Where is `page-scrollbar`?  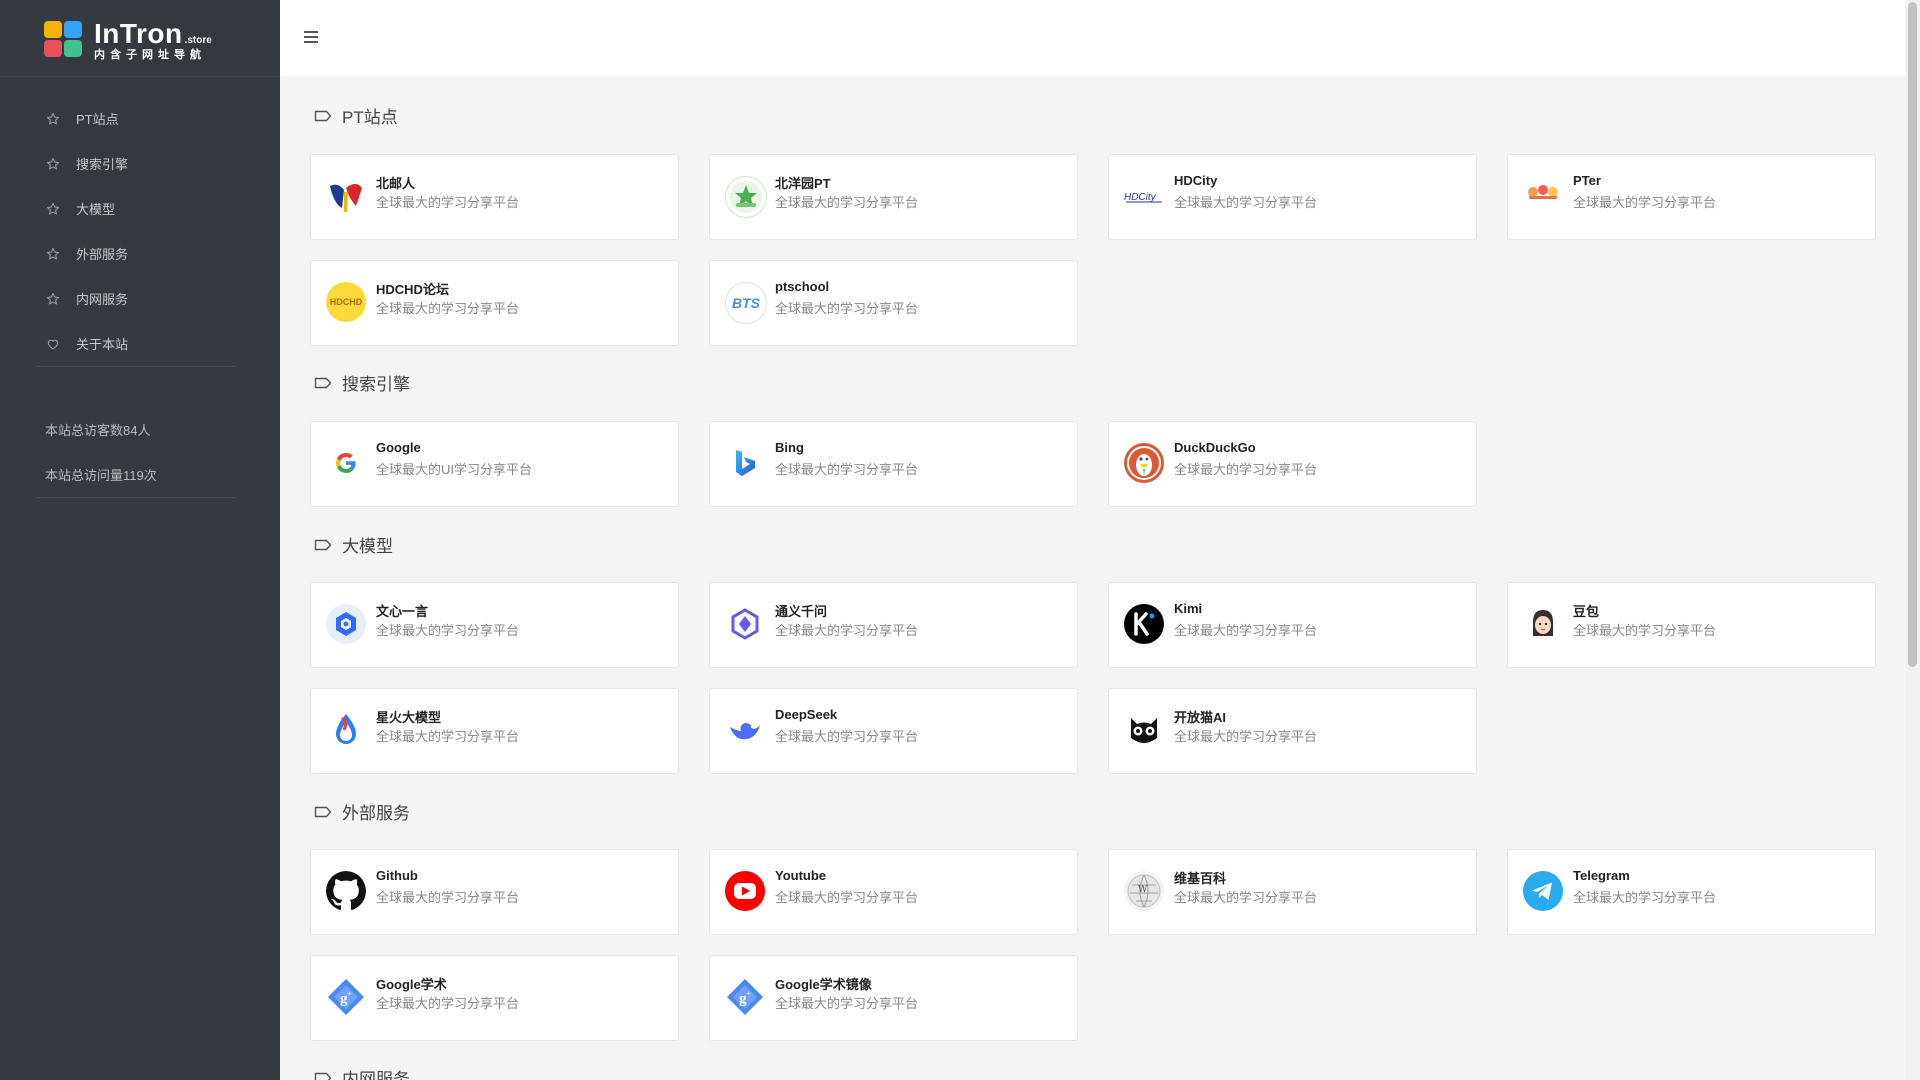
page-scrollbar is located at coordinates (1912, 540).